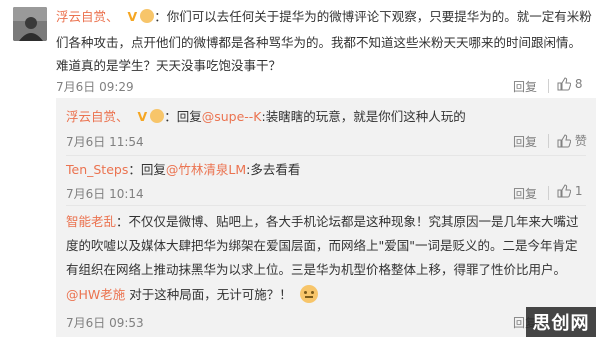 This screenshot has height=337, width=596. Describe the element at coordinates (273, 169) in the screenshot. I see `reply-text: :多去看看` at that location.